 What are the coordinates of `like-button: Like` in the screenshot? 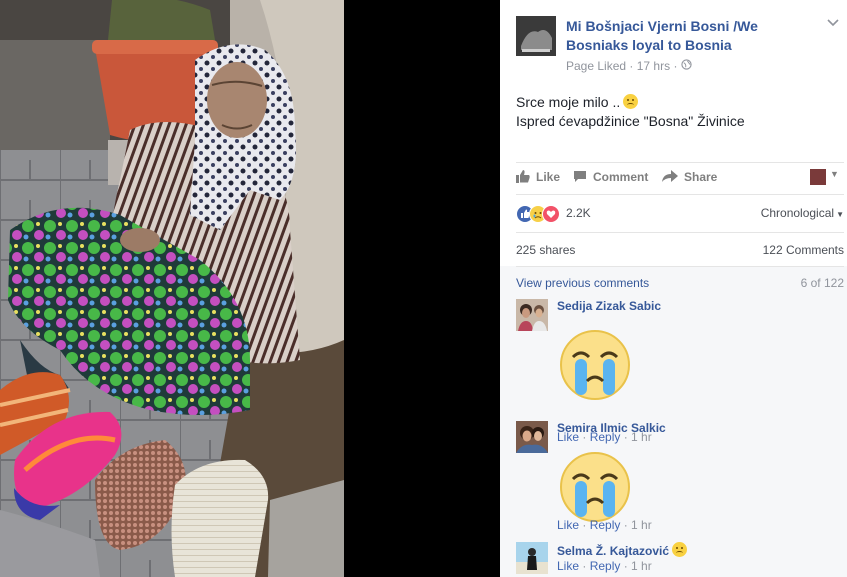 It's located at (538, 178).